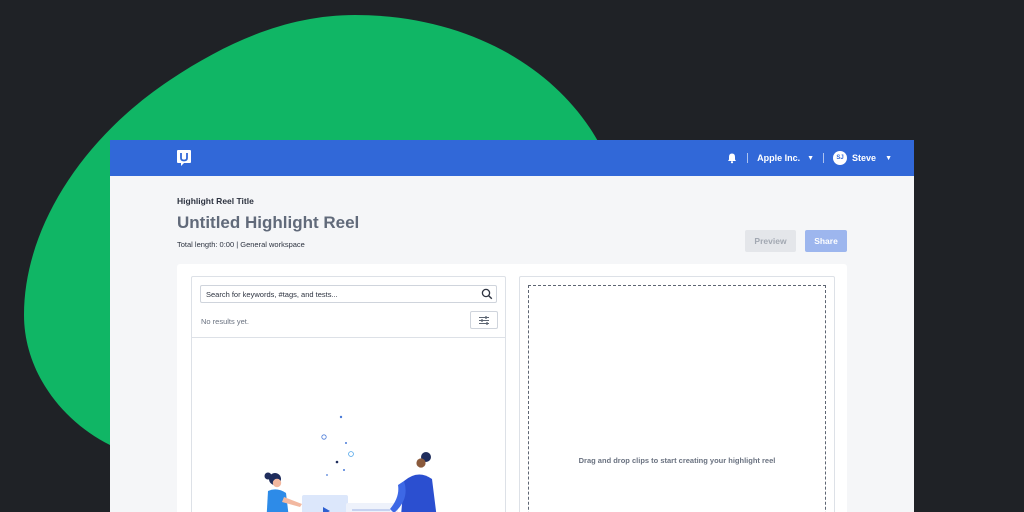 The image size is (1024, 512). What do you see at coordinates (826, 241) in the screenshot?
I see `share-button: Share` at bounding box center [826, 241].